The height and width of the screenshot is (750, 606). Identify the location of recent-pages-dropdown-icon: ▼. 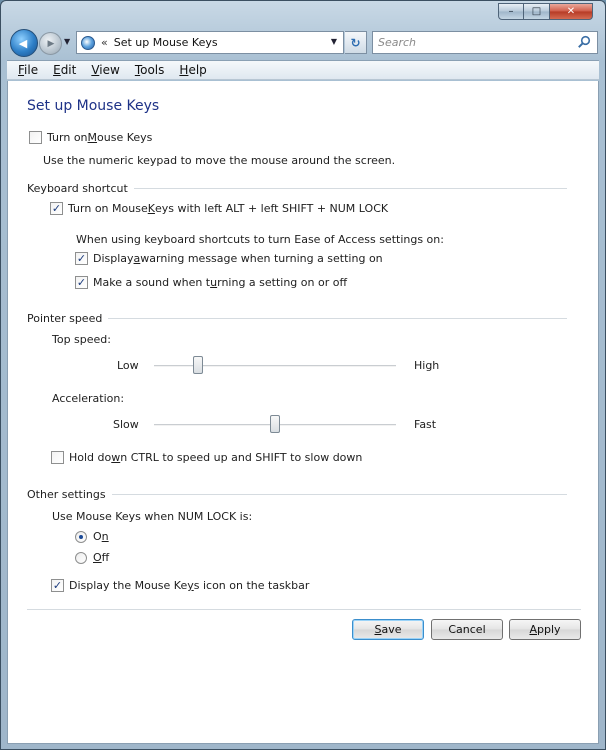
(67, 41).